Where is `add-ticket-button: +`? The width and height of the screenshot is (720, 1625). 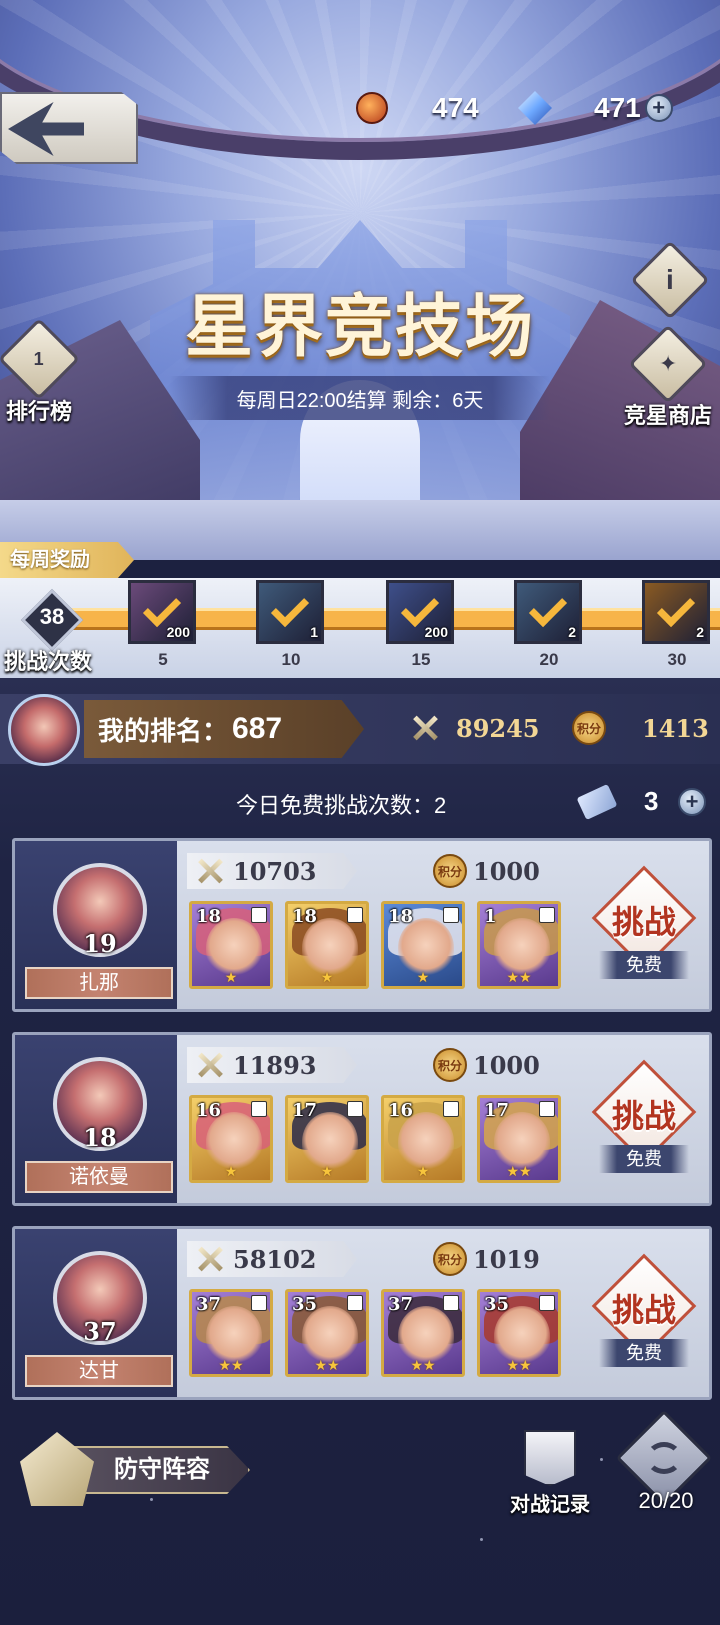
add-ticket-button: + is located at coordinates (692, 802).